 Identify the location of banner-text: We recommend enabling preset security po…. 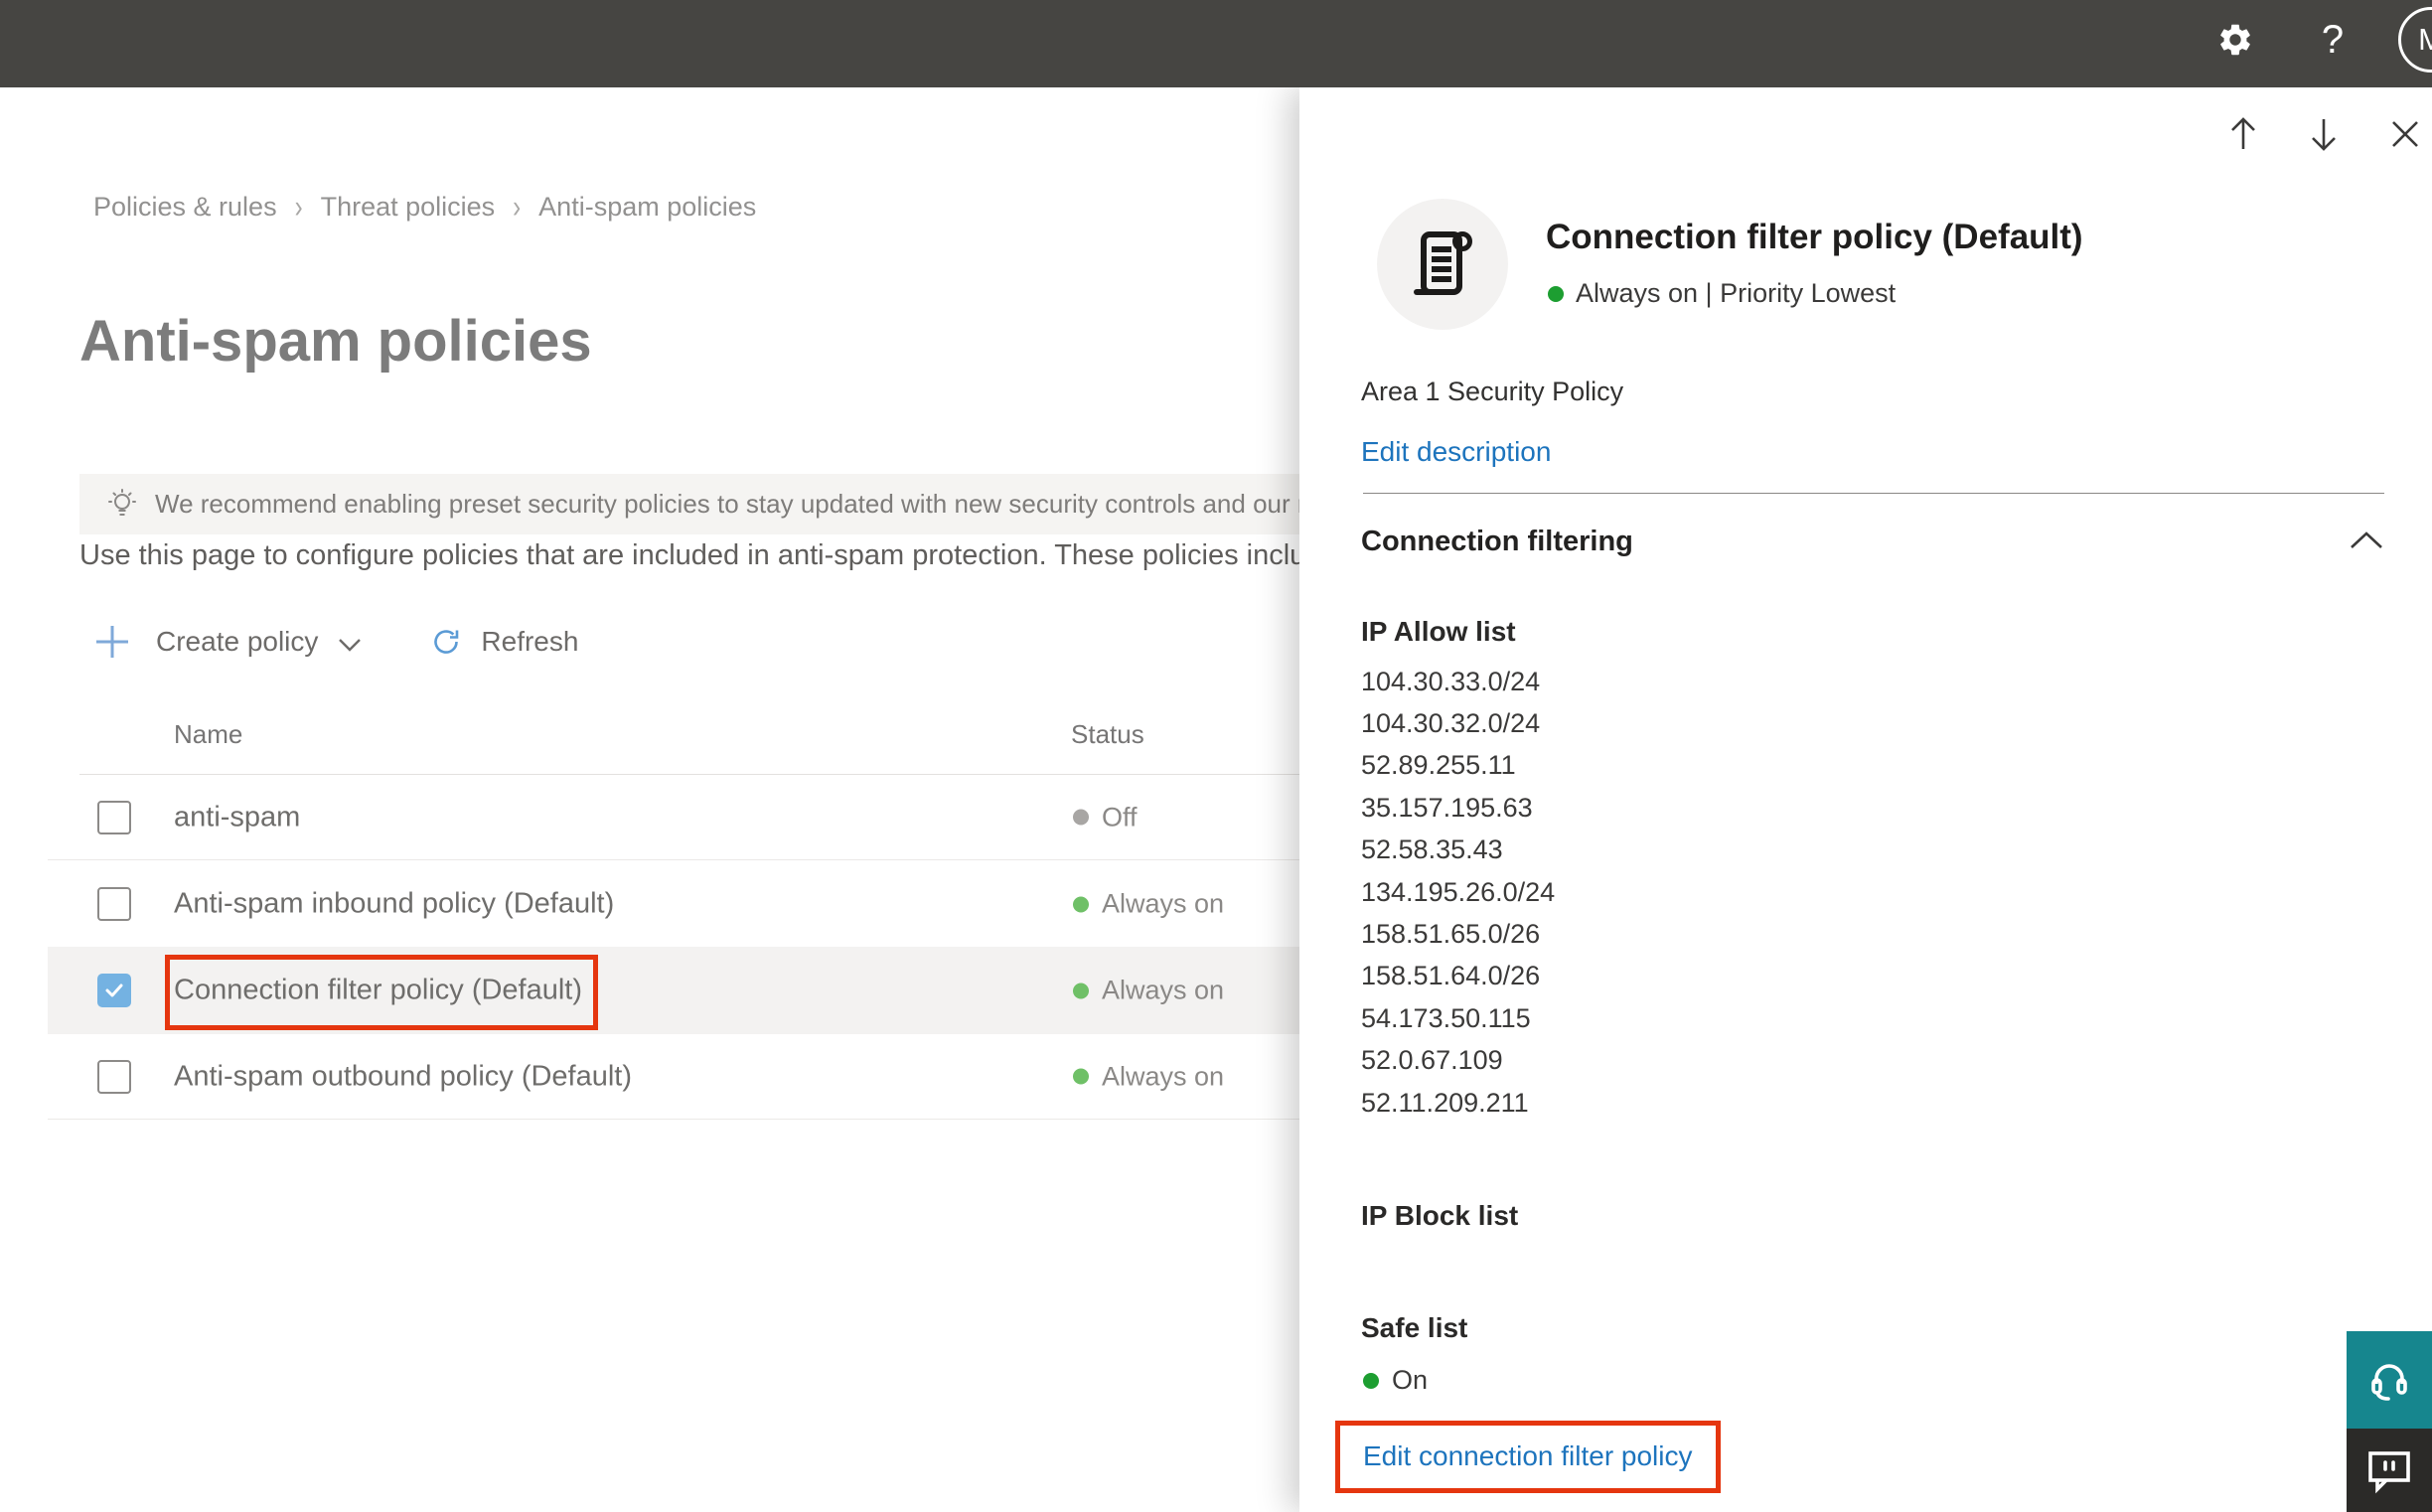
(743, 504).